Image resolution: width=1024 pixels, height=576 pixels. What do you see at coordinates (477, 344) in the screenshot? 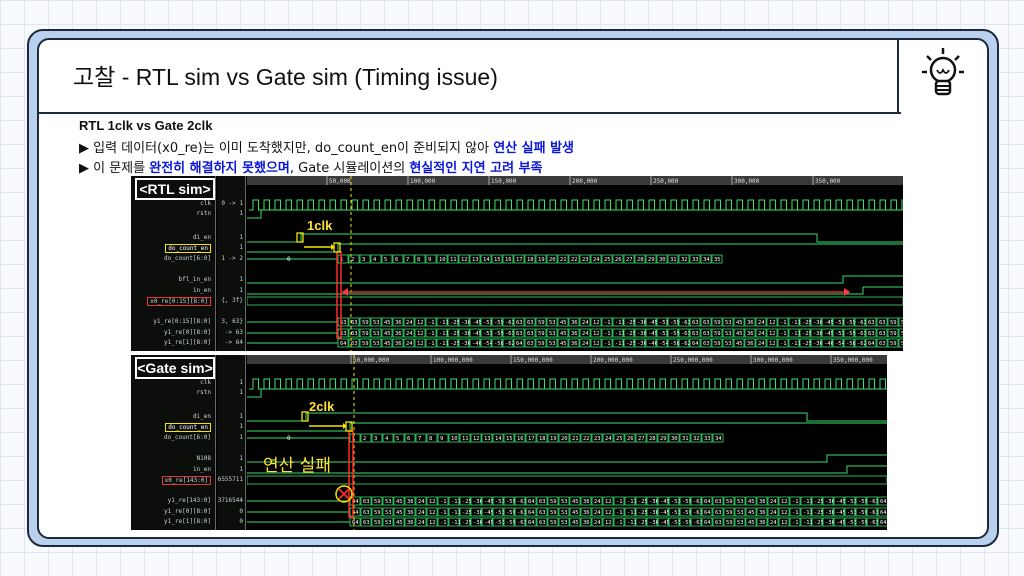
I see `rtl-y-bus-value: -46` at bounding box center [477, 344].